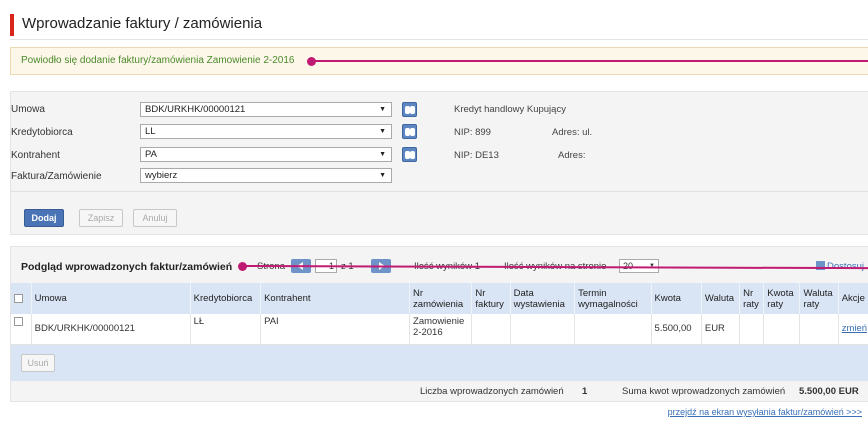  Describe the element at coordinates (111, 329) in the screenshot. I see `cell-umowa: BDK/URKHK/00000121` at that location.